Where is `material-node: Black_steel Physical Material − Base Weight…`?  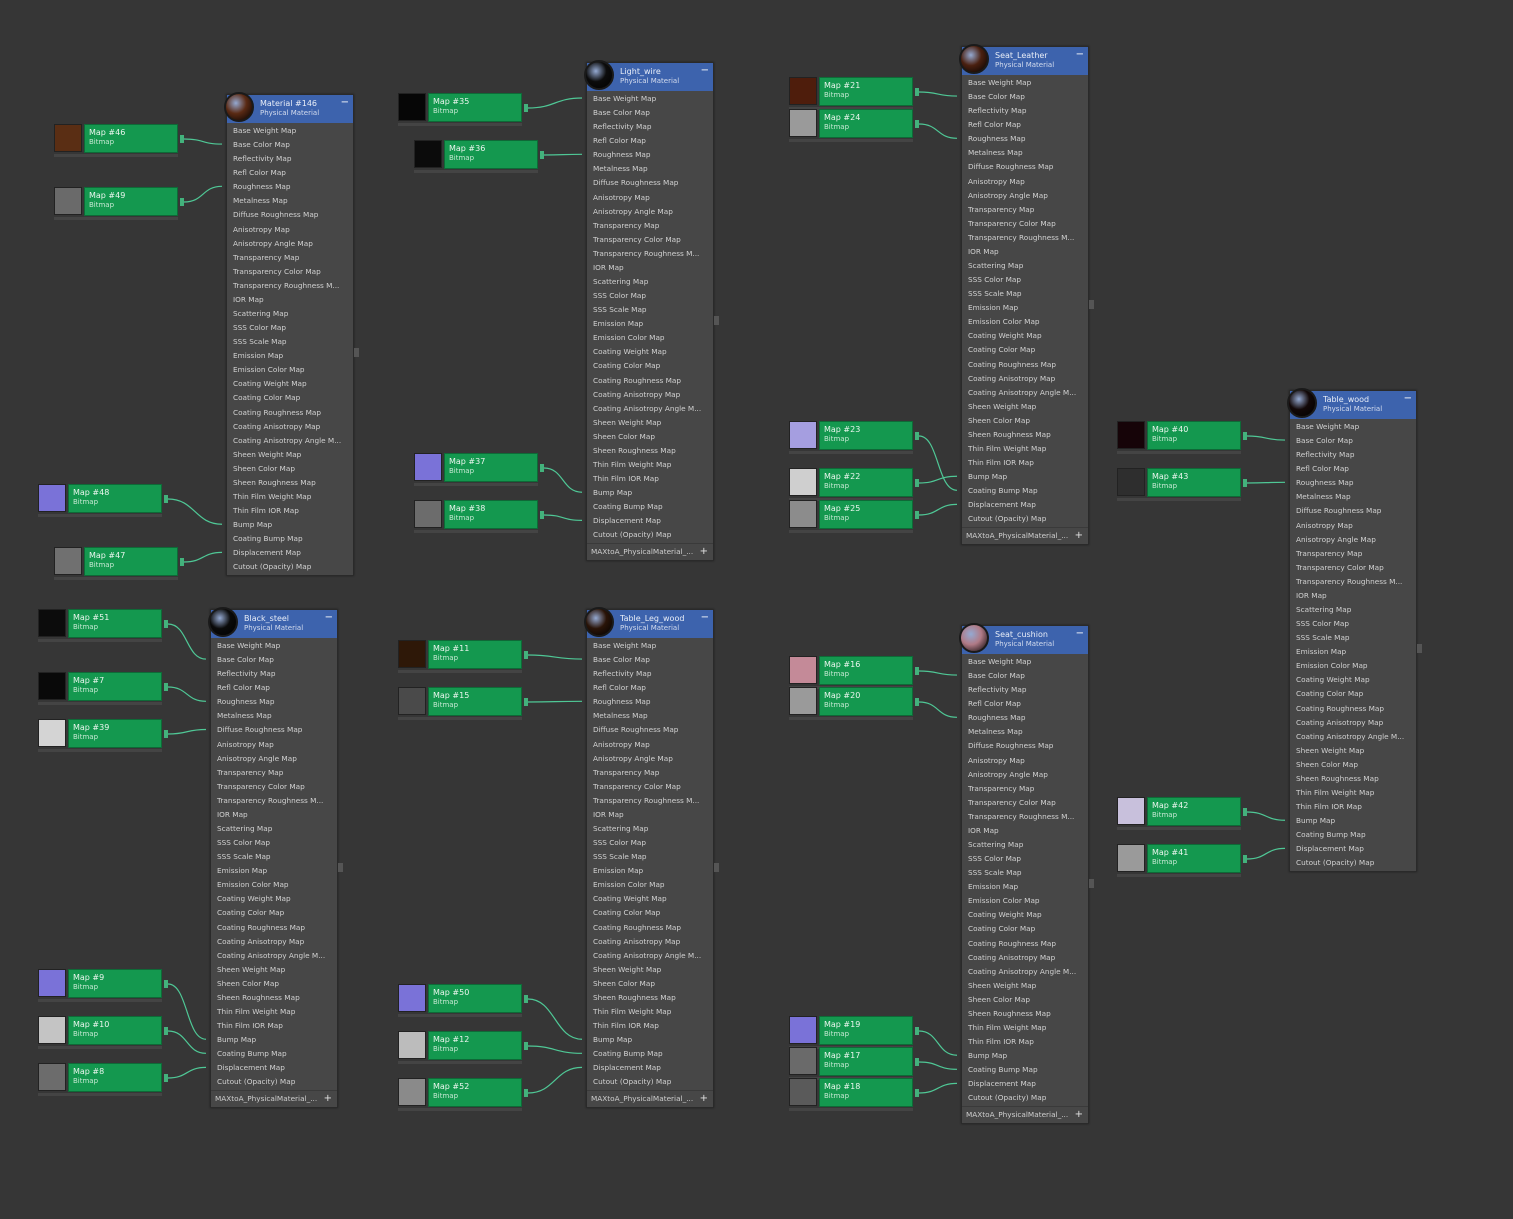
material-node: Black_steel Physical Material − Base Weight… is located at coordinates (275, 857).